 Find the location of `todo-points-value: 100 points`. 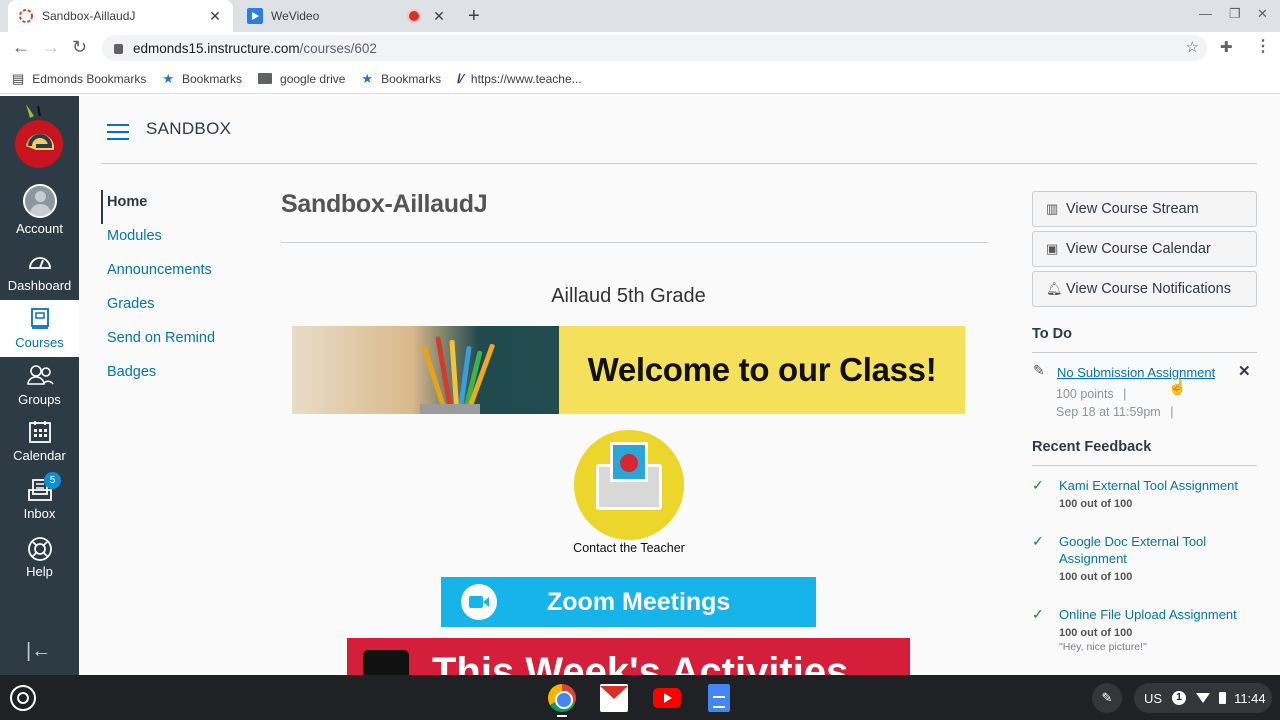

todo-points-value: 100 points is located at coordinates (1085, 394).